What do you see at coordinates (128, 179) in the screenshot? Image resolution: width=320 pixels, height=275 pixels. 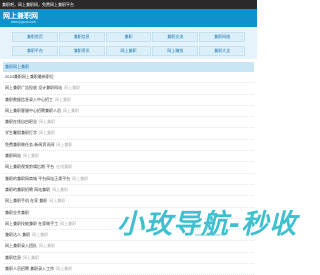 I see `list-item: 兼职的兼职网商城 平台网站正规平台 网上兼职` at bounding box center [128, 179].